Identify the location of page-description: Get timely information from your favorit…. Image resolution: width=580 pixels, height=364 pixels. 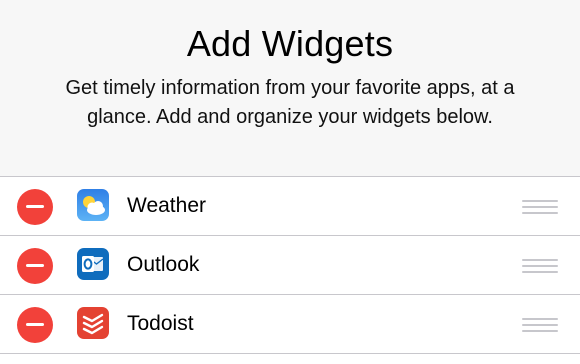
(290, 102).